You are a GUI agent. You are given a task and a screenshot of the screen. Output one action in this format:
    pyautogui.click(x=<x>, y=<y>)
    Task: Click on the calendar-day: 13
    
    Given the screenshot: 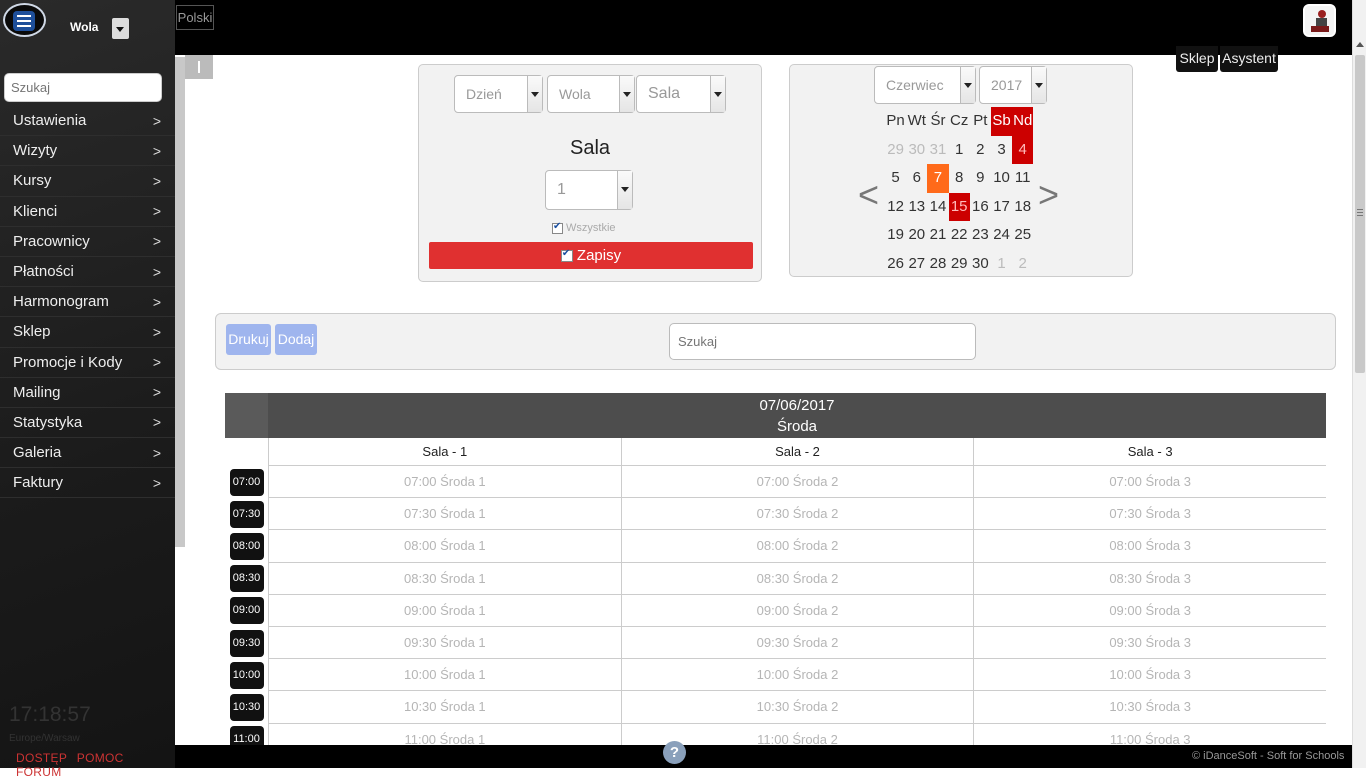 What is the action you would take?
    pyautogui.click(x=916, y=207)
    